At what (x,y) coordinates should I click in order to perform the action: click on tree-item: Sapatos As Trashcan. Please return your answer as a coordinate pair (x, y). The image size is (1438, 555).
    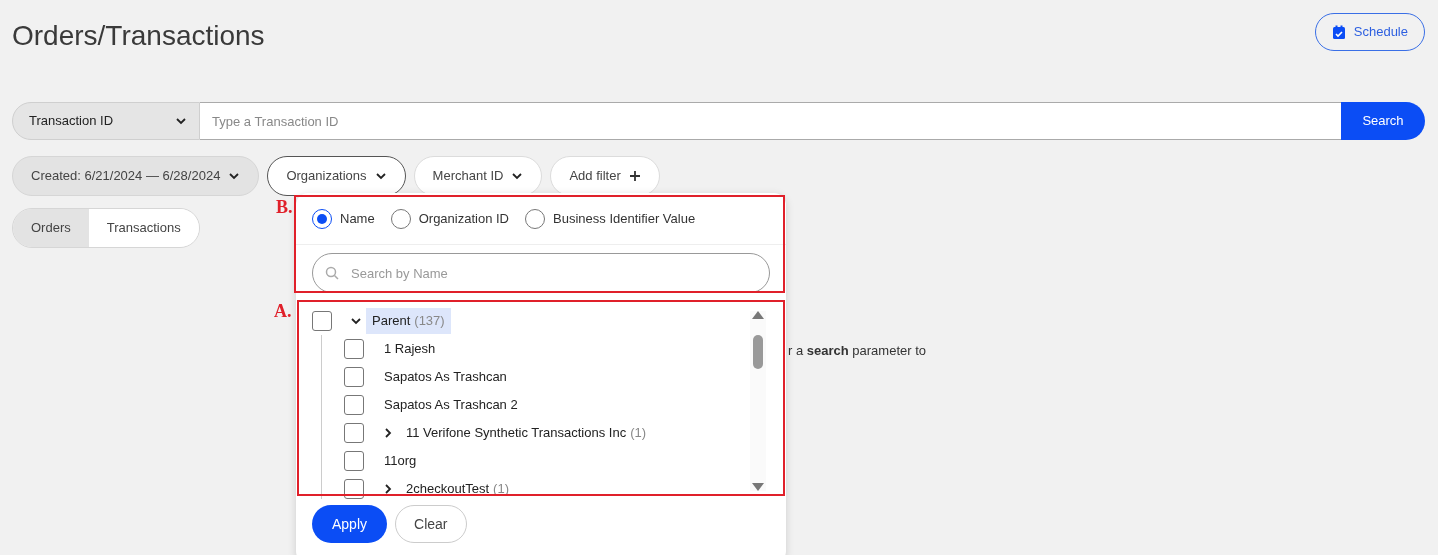
    Looking at the image, I should click on (445, 377).